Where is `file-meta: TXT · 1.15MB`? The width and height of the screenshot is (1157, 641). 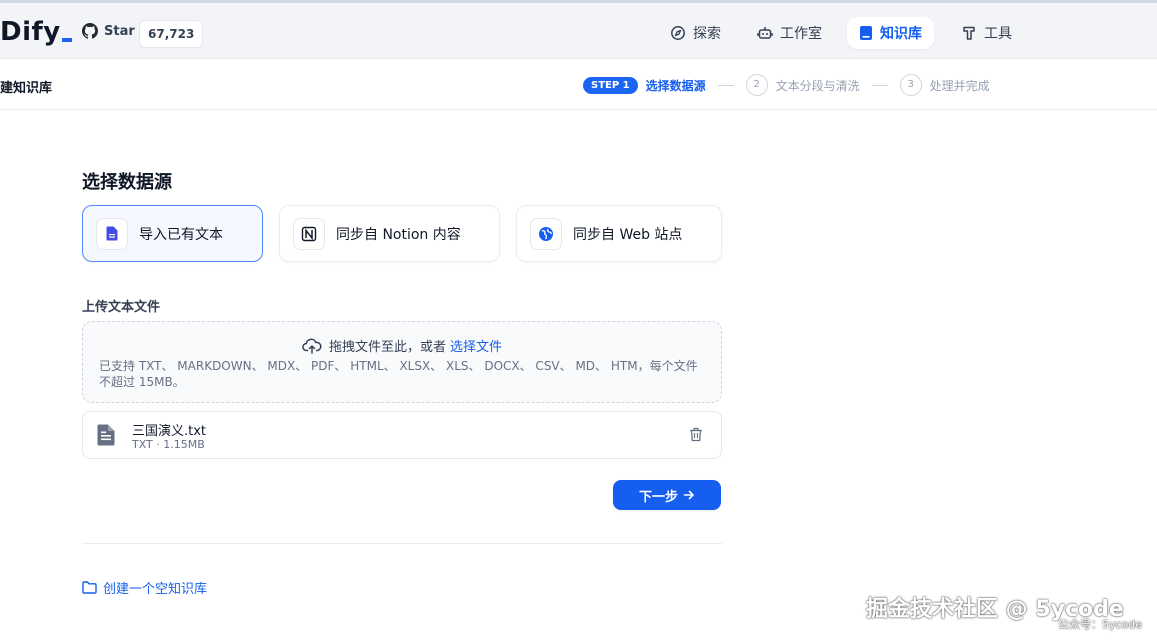 file-meta: TXT · 1.15MB is located at coordinates (168, 444).